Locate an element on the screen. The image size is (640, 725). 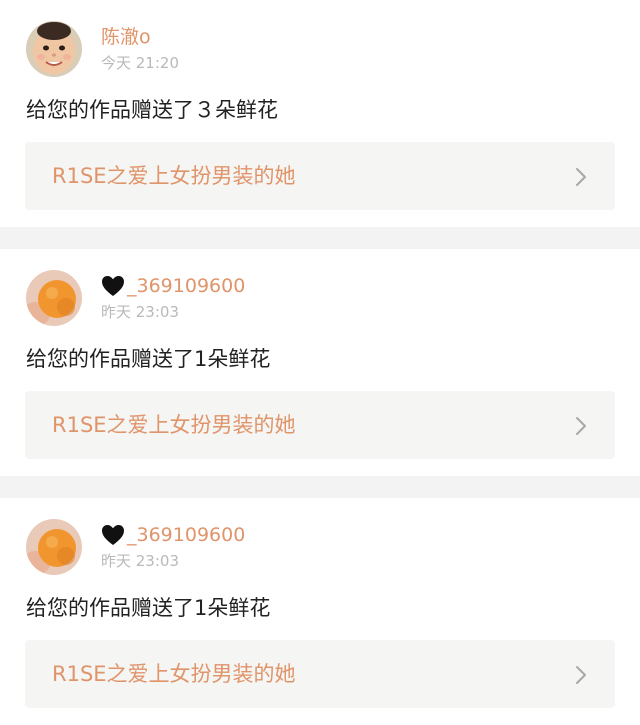
username-text: 陈澈ο is located at coordinates (126, 37).